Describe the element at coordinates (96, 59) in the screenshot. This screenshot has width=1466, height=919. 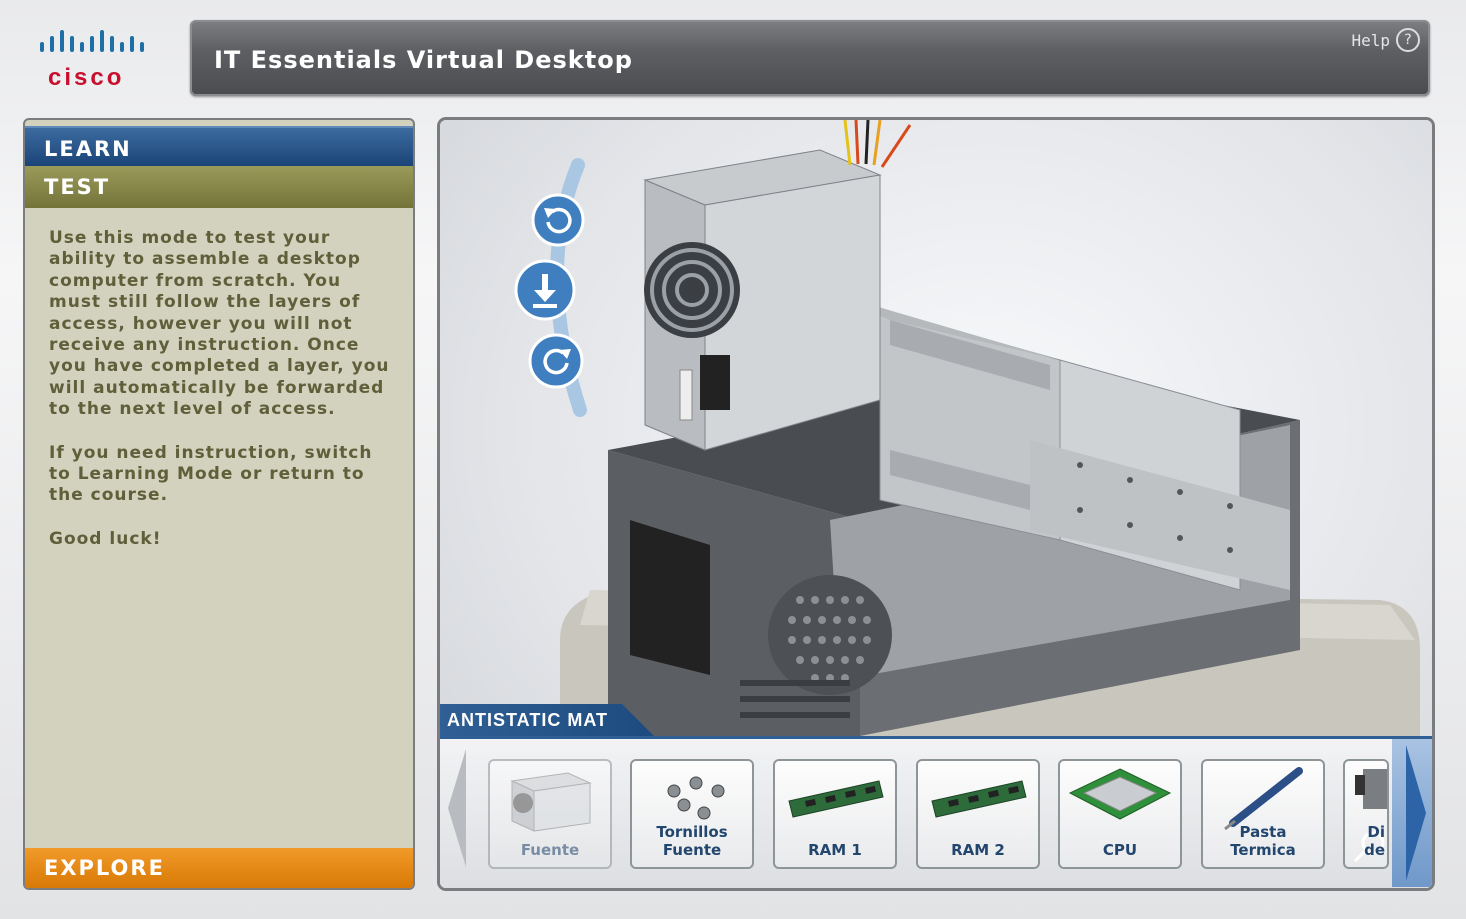
I see `cisco-logo: cisco` at that location.